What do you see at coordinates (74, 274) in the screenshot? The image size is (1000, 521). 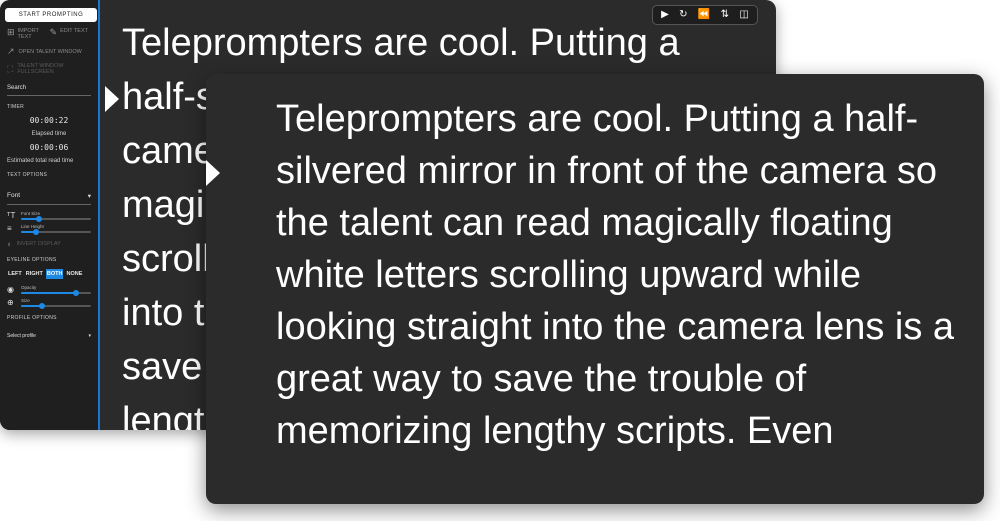 I see `eyeline-none-button: NONE` at bounding box center [74, 274].